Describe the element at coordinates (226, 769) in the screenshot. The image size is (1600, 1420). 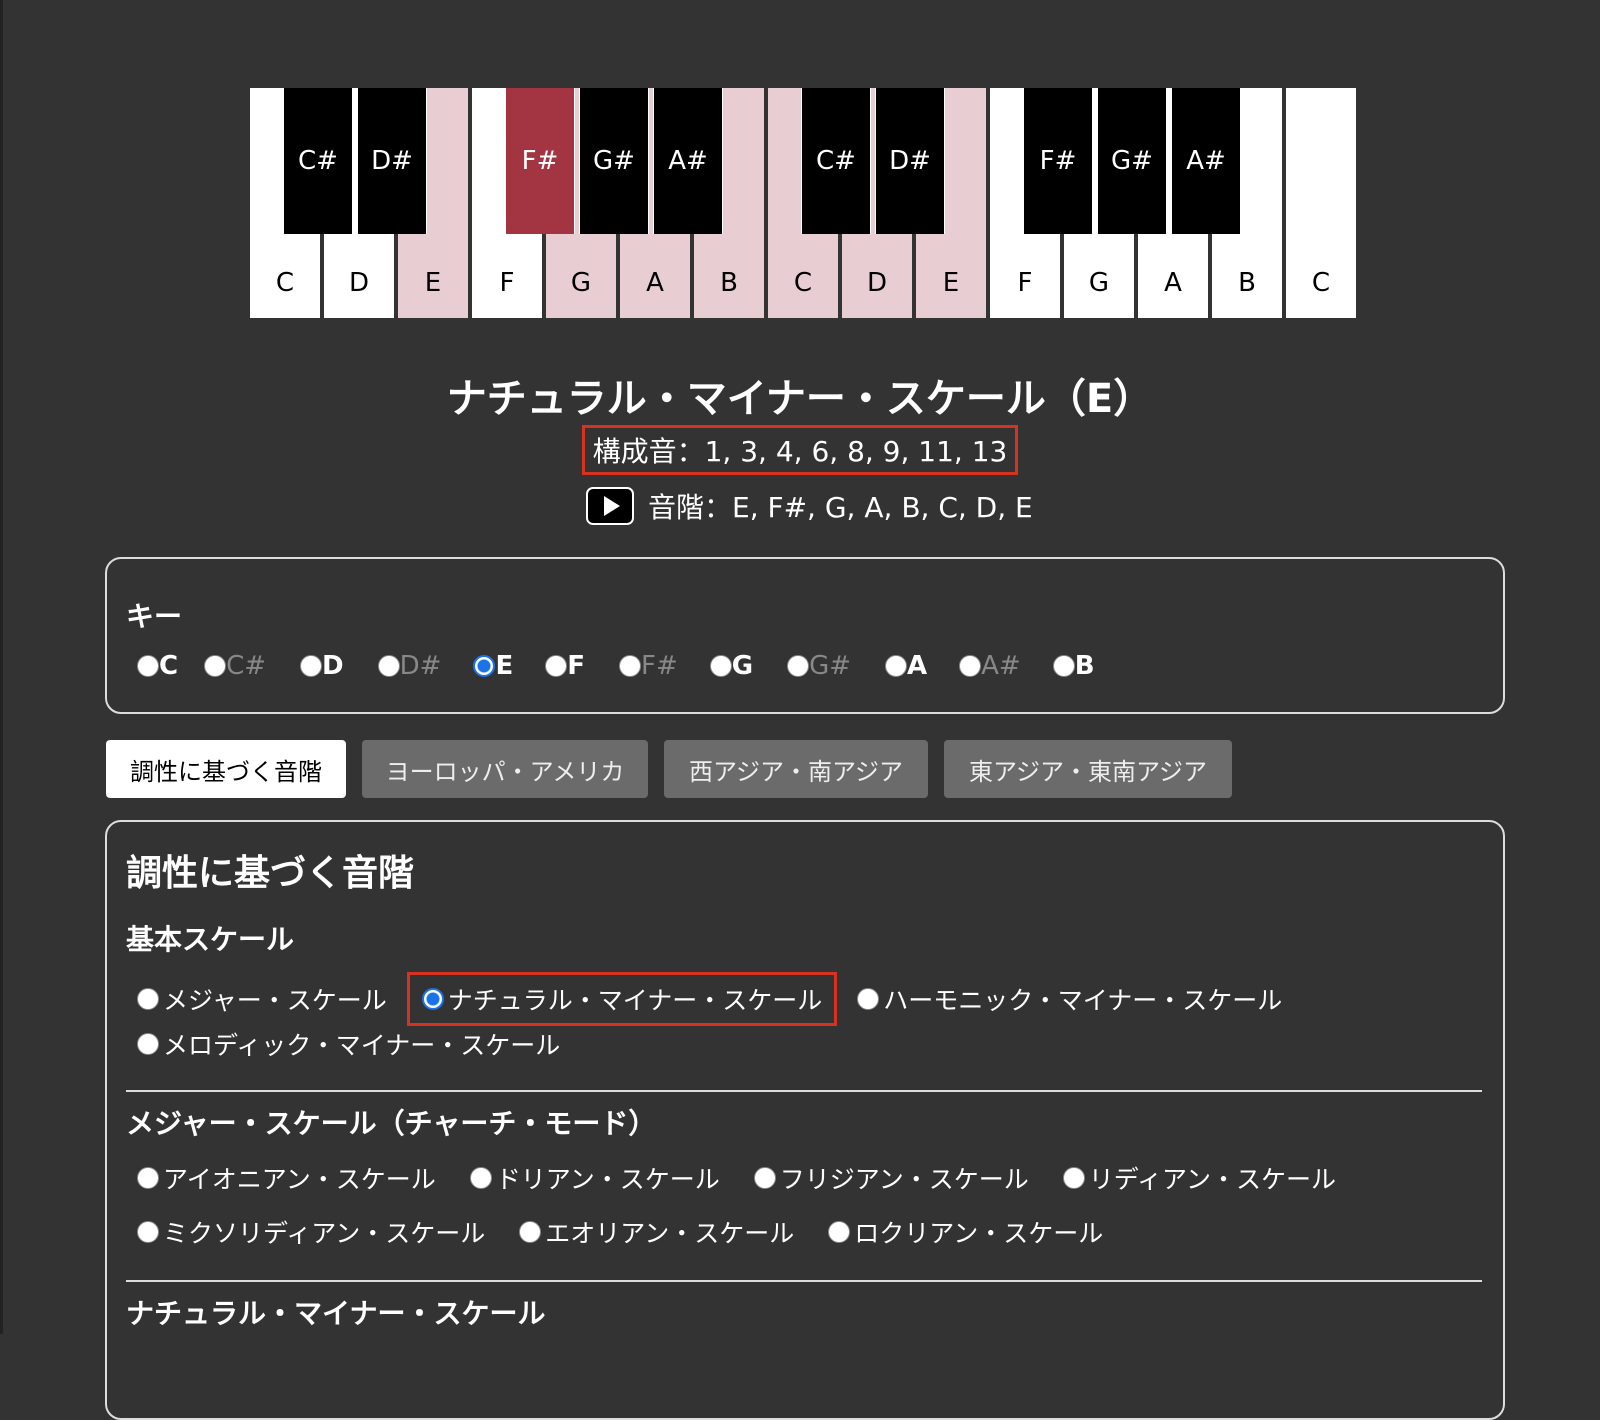
I see `tab-tonal-scales: 調性に基づく音階` at that location.